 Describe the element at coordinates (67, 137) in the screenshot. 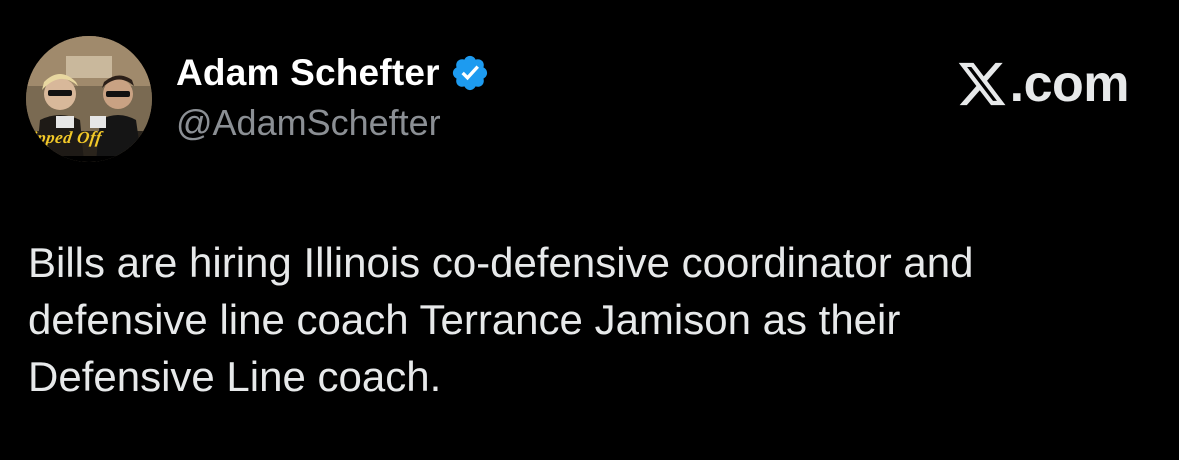

I see `avatar-overlay-text: ipped Off` at that location.